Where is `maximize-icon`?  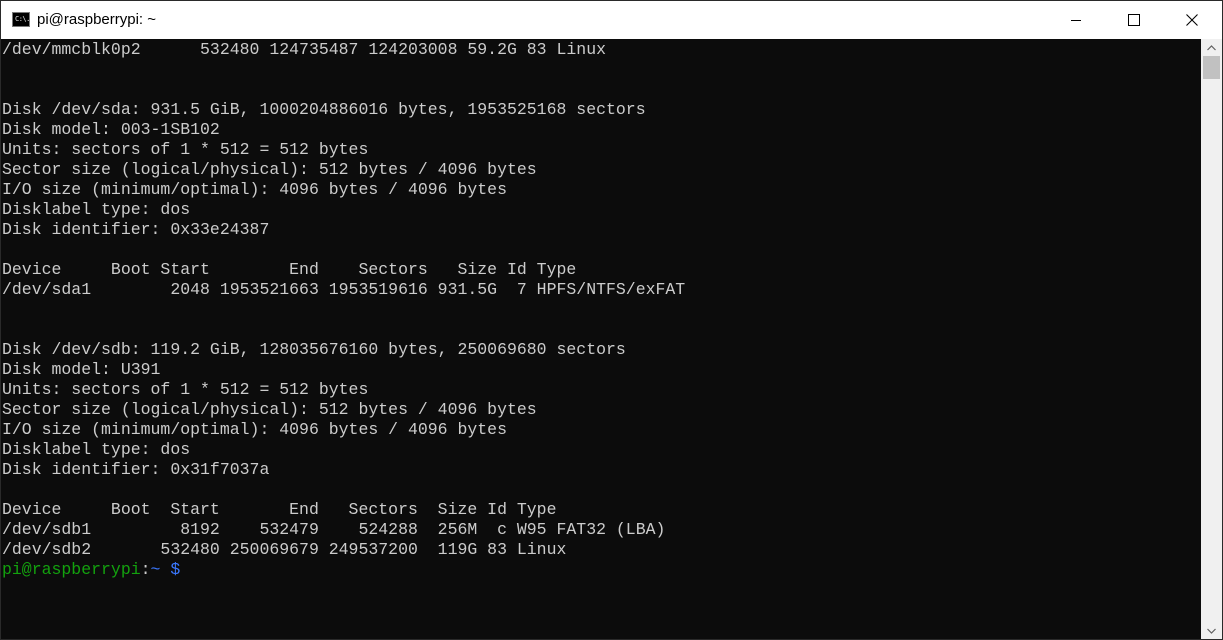 maximize-icon is located at coordinates (1134, 20).